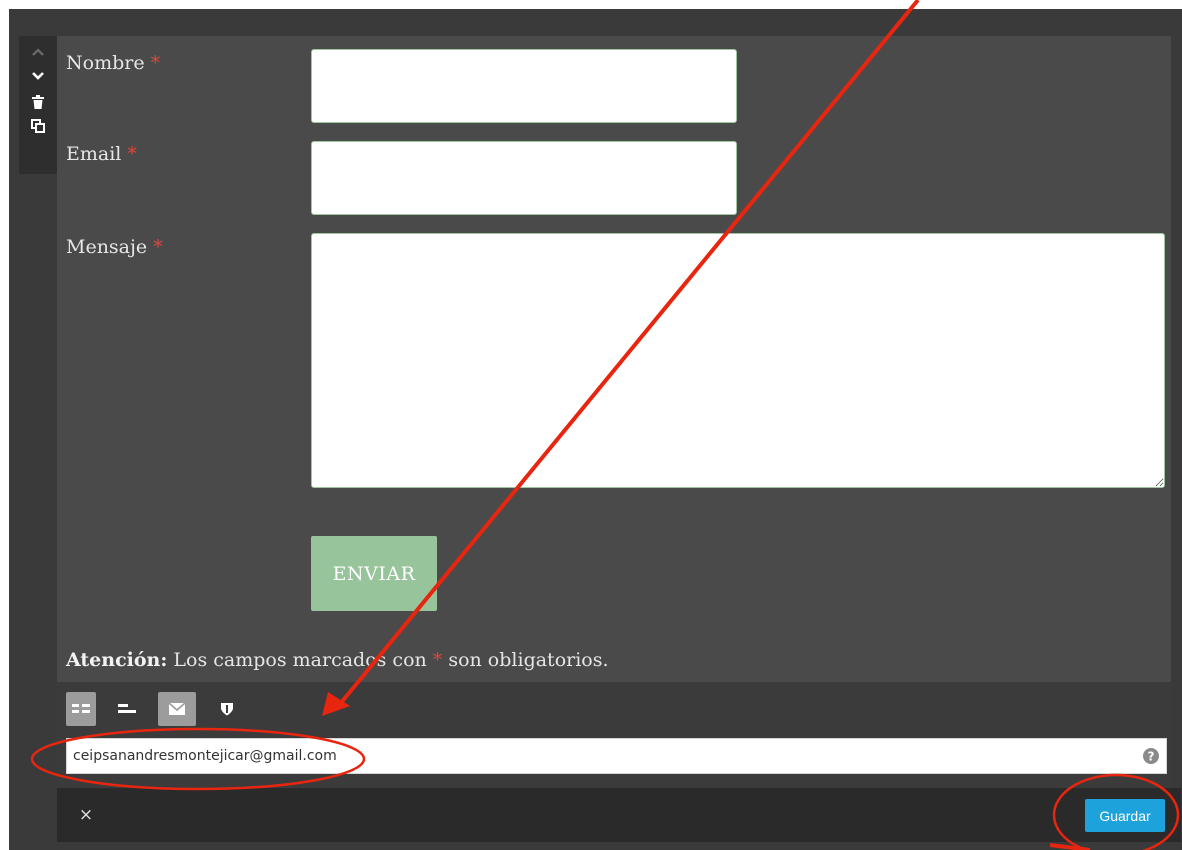 The height and width of the screenshot is (850, 1182). What do you see at coordinates (101, 154) in the screenshot?
I see `email-label: Email *` at bounding box center [101, 154].